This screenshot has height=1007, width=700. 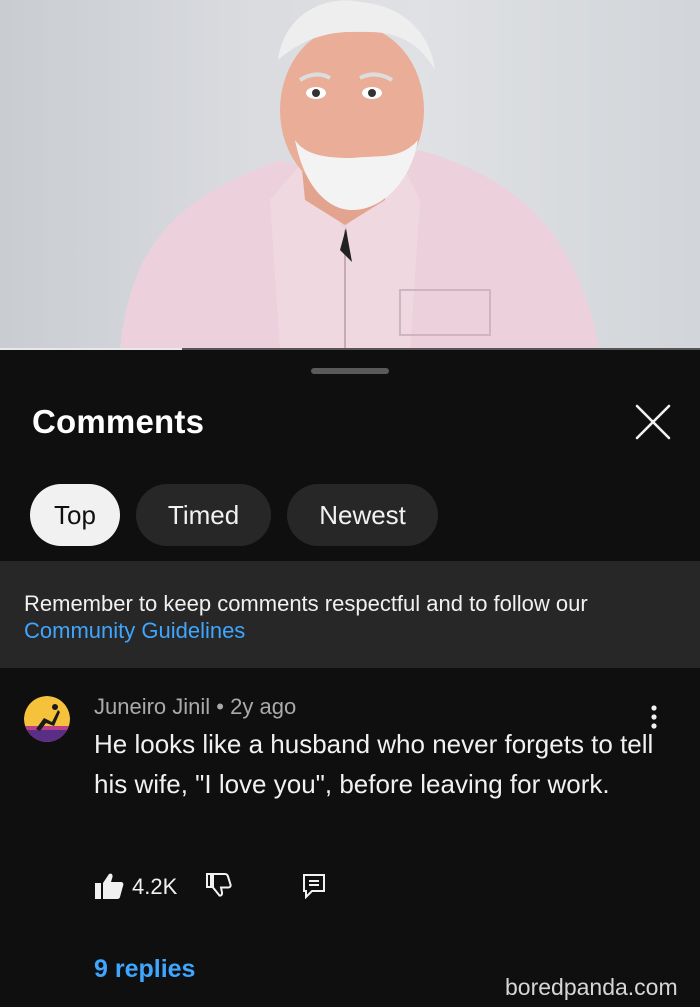 I want to click on comment-meta: Juneiro Jinil • 2y ago, so click(x=195, y=707).